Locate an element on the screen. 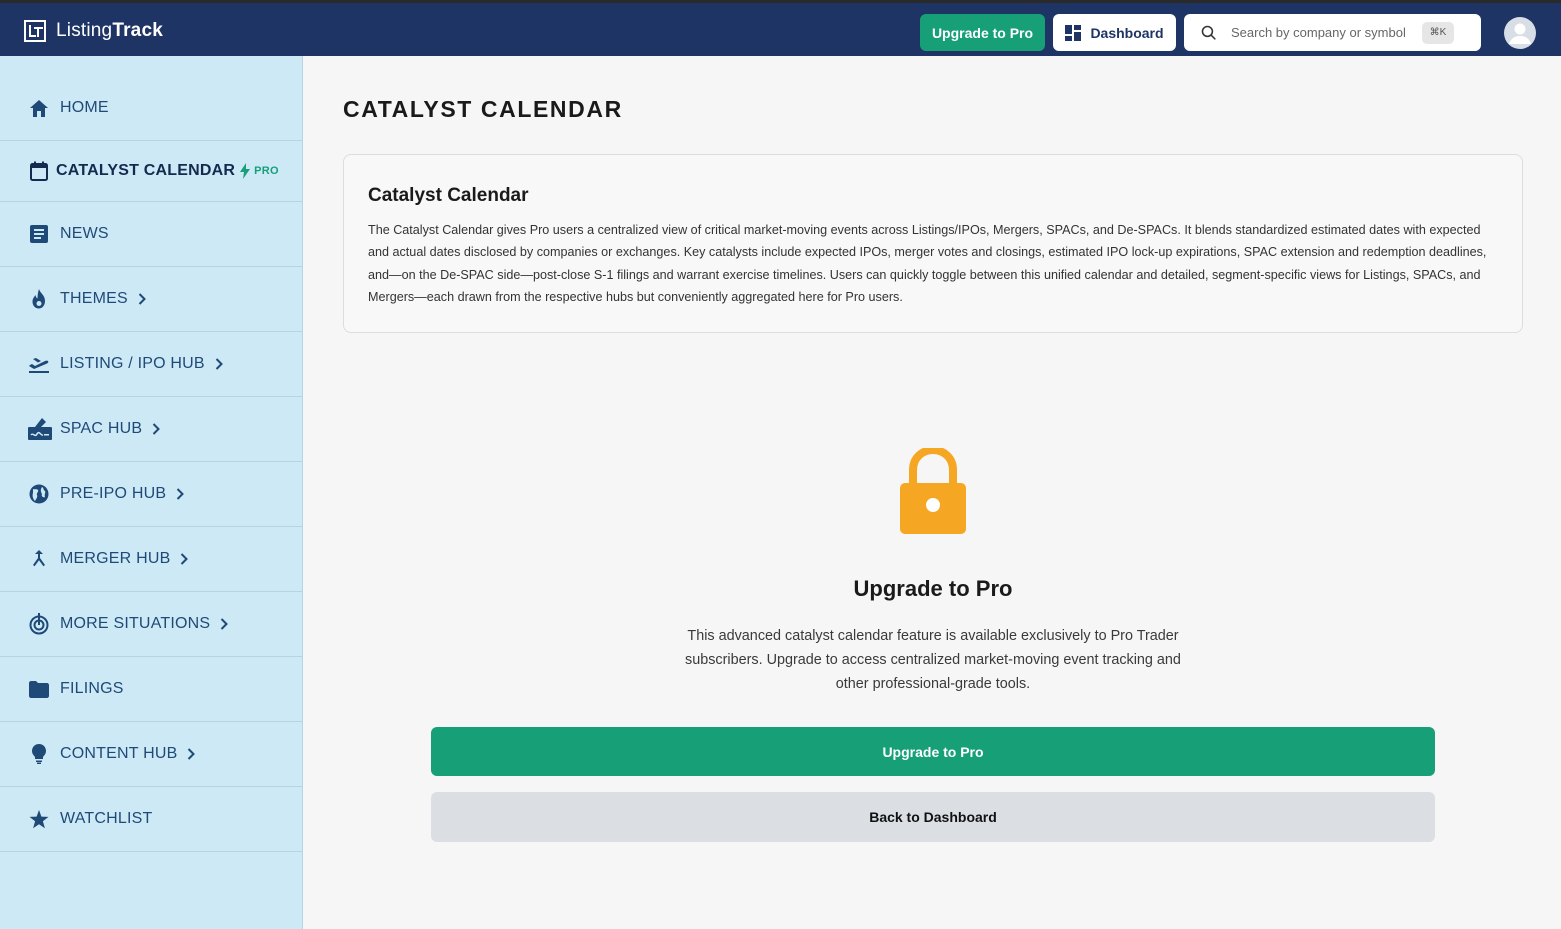  home-icon is located at coordinates (39, 108).